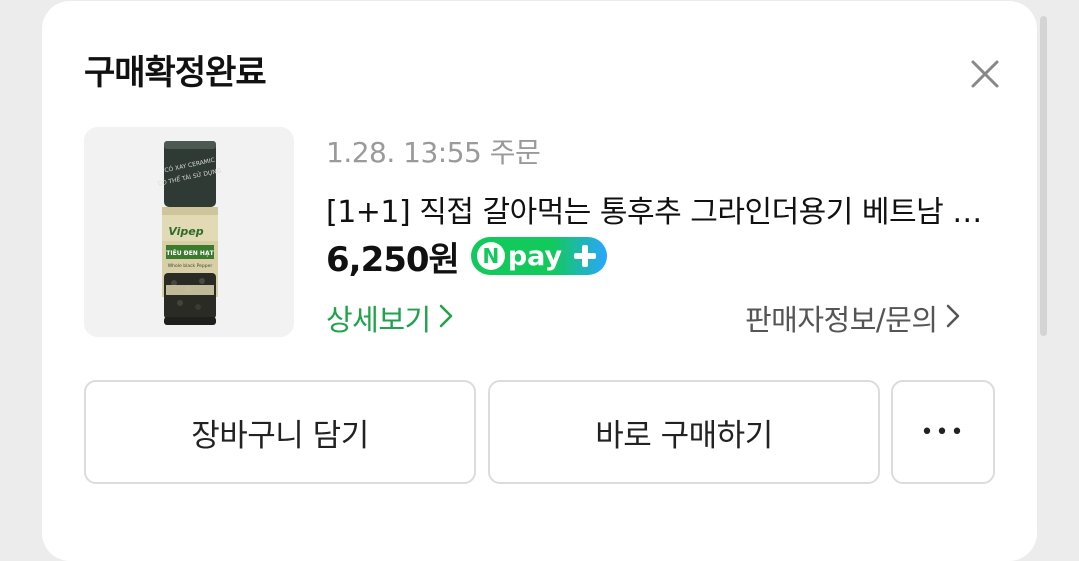 The width and height of the screenshot is (1079, 561). What do you see at coordinates (535, 256) in the screenshot?
I see `npay-label: pay` at bounding box center [535, 256].